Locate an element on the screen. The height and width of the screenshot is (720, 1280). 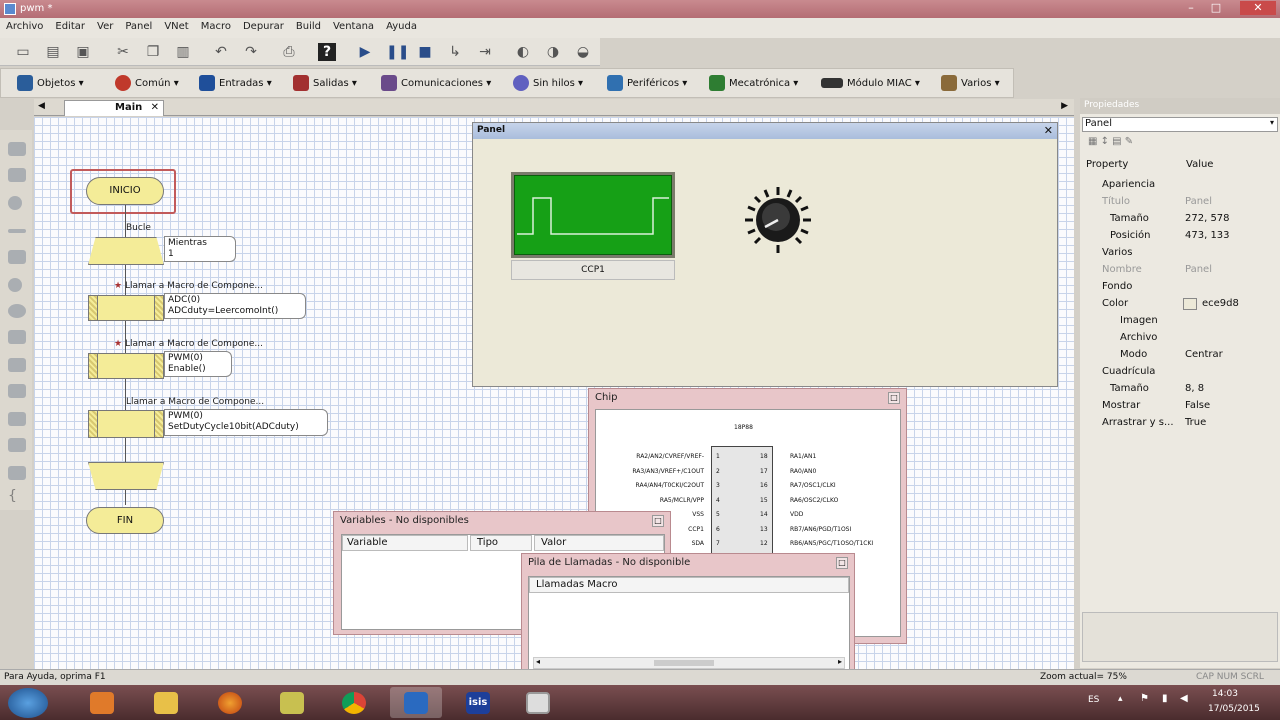
cut-icon: ✂ is located at coordinates (123, 52).